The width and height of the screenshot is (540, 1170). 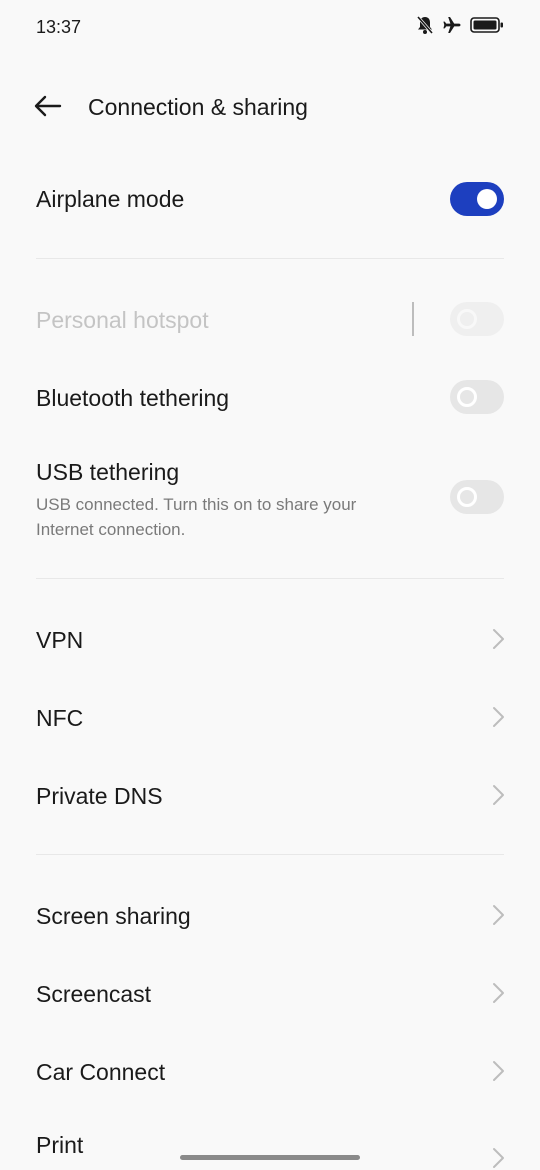 What do you see at coordinates (113, 916) in the screenshot?
I see `screen-sharing-label: Screen sharing` at bounding box center [113, 916].